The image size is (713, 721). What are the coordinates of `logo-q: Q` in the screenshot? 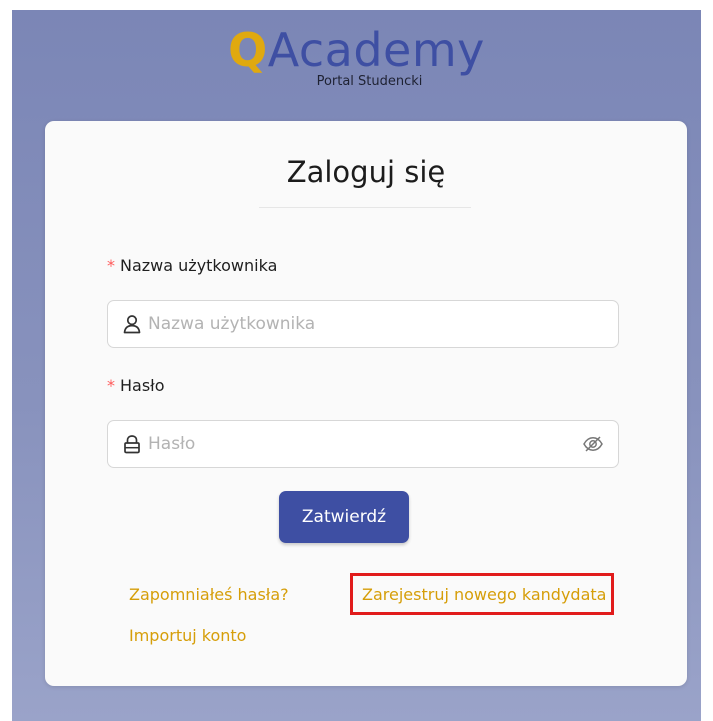 It's located at (248, 50).